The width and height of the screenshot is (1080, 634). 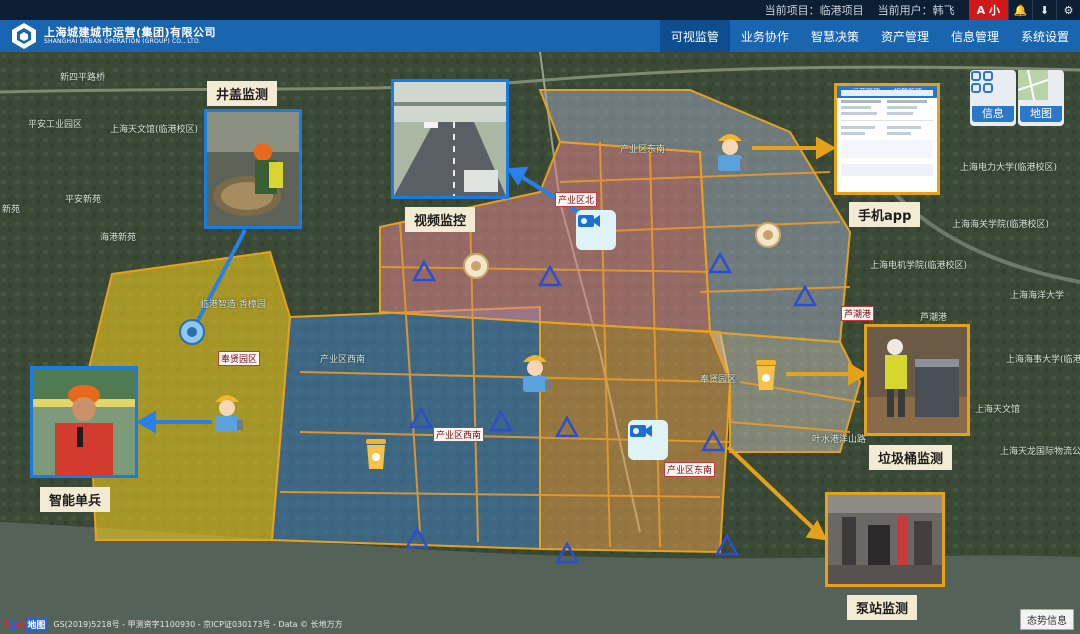 I want to click on smart-soldier-caption: 智能单兵, so click(x=75, y=499).